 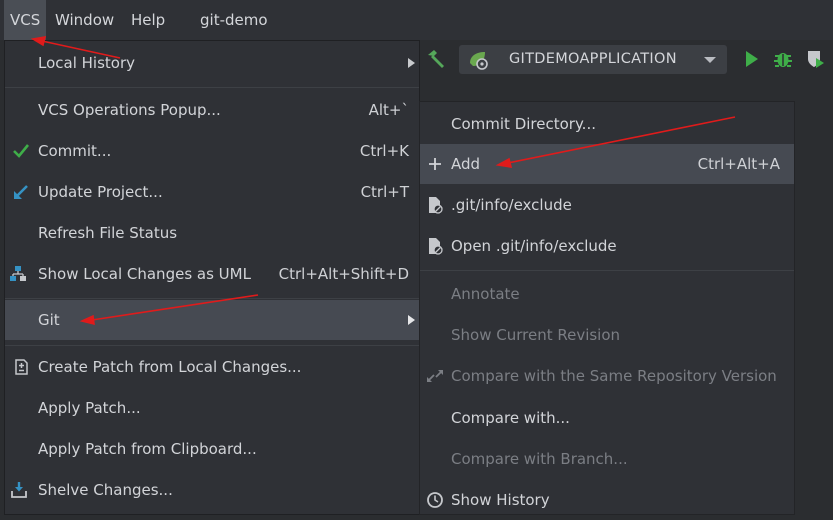 I want to click on menu-item-label: Open .git/info/exclude, so click(x=534, y=246).